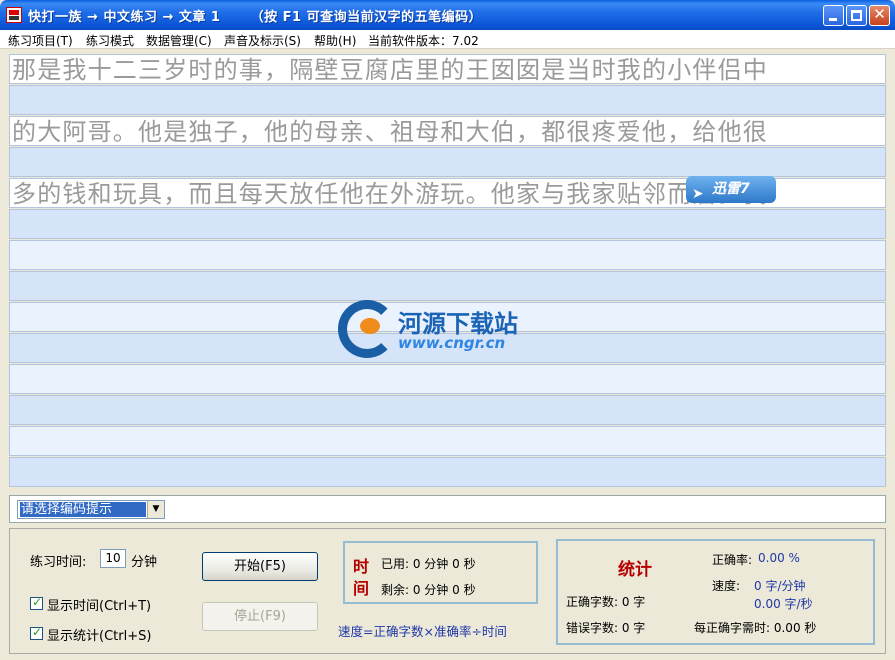 The image size is (895, 660). What do you see at coordinates (255, 17) in the screenshot?
I see `window-title: 快打一族 → 中文练习 → 文章 1 （按 F1 可查询当前汉字的五笔编码）` at bounding box center [255, 17].